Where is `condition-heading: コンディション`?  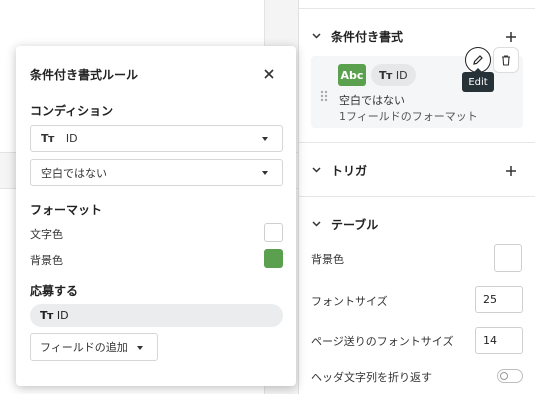 condition-heading: コンディション is located at coordinates (72, 111).